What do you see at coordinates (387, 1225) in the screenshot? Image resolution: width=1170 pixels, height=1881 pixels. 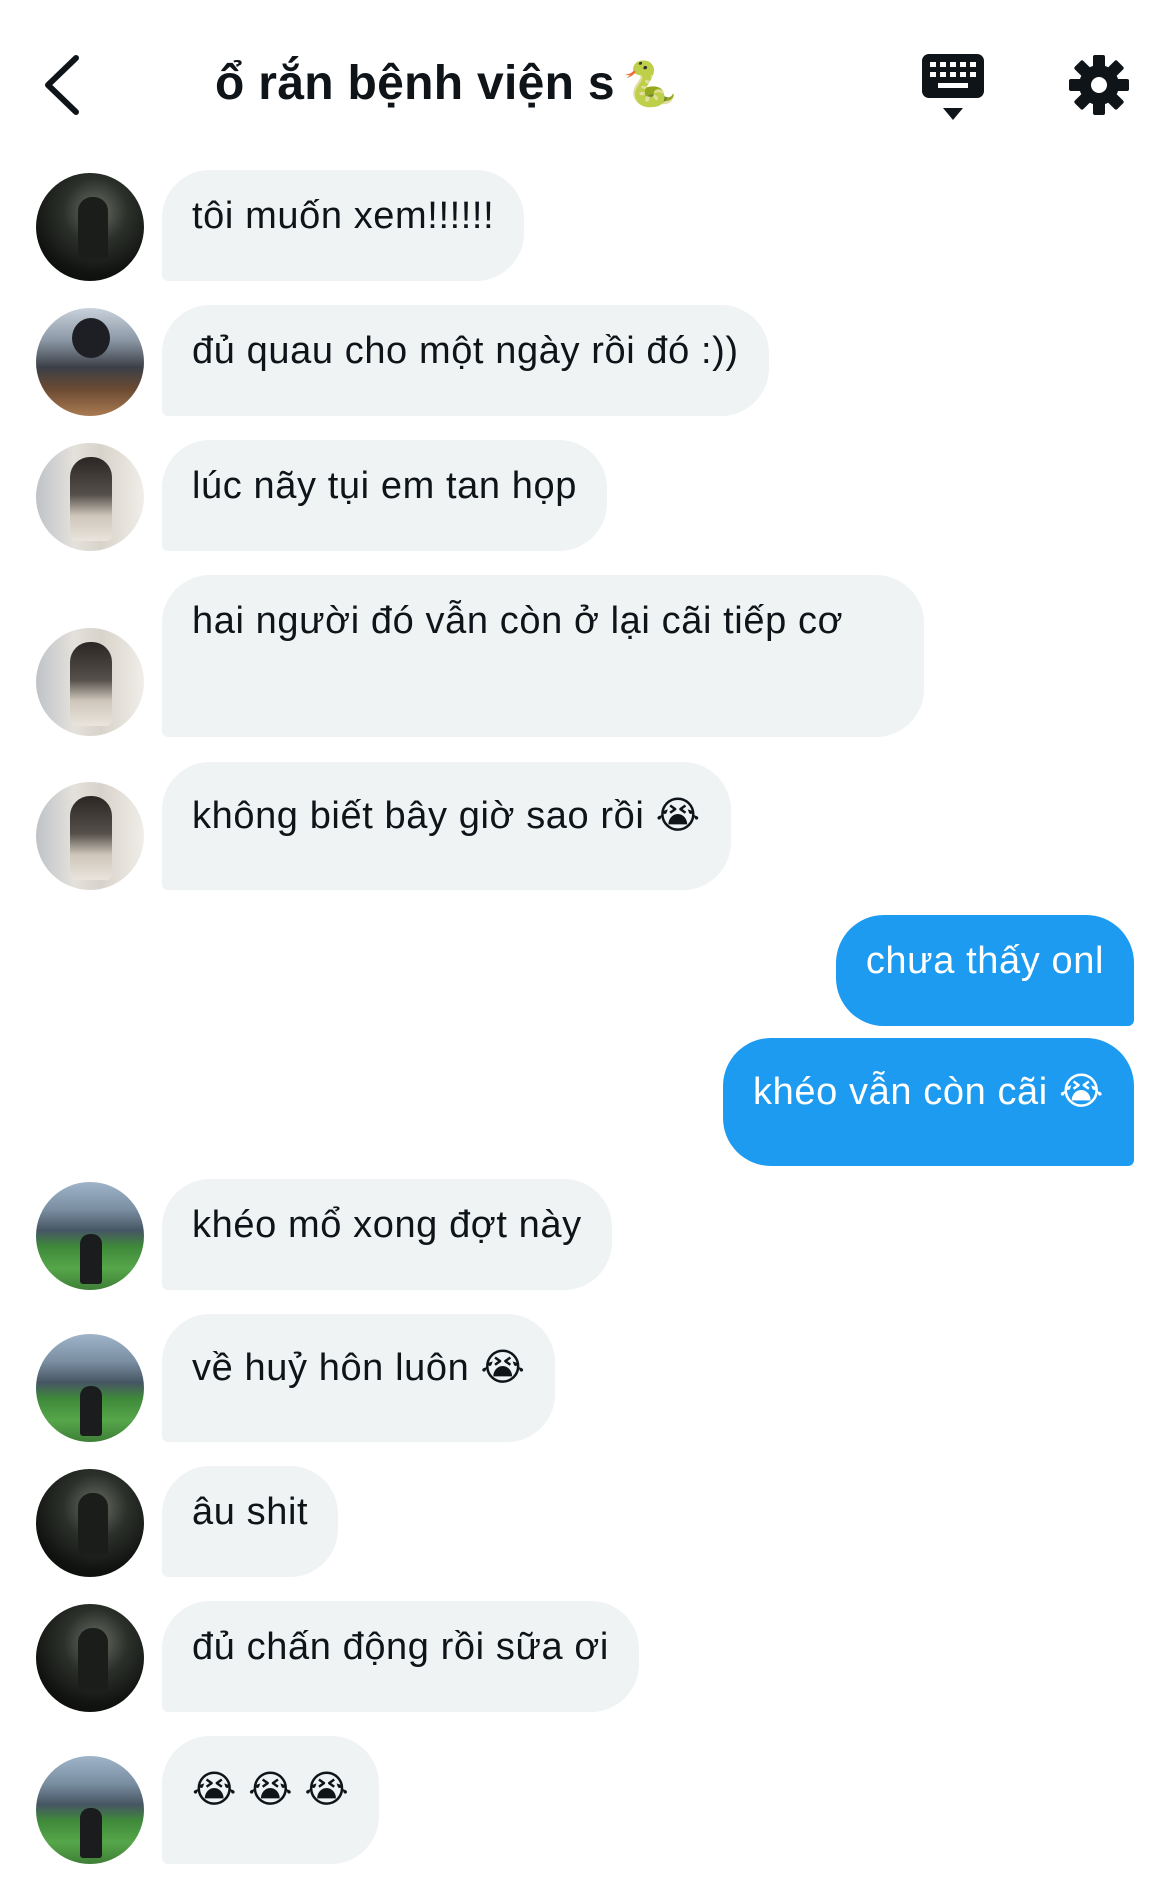 I see `message-text: khéo mổ xong đợt này` at bounding box center [387, 1225].